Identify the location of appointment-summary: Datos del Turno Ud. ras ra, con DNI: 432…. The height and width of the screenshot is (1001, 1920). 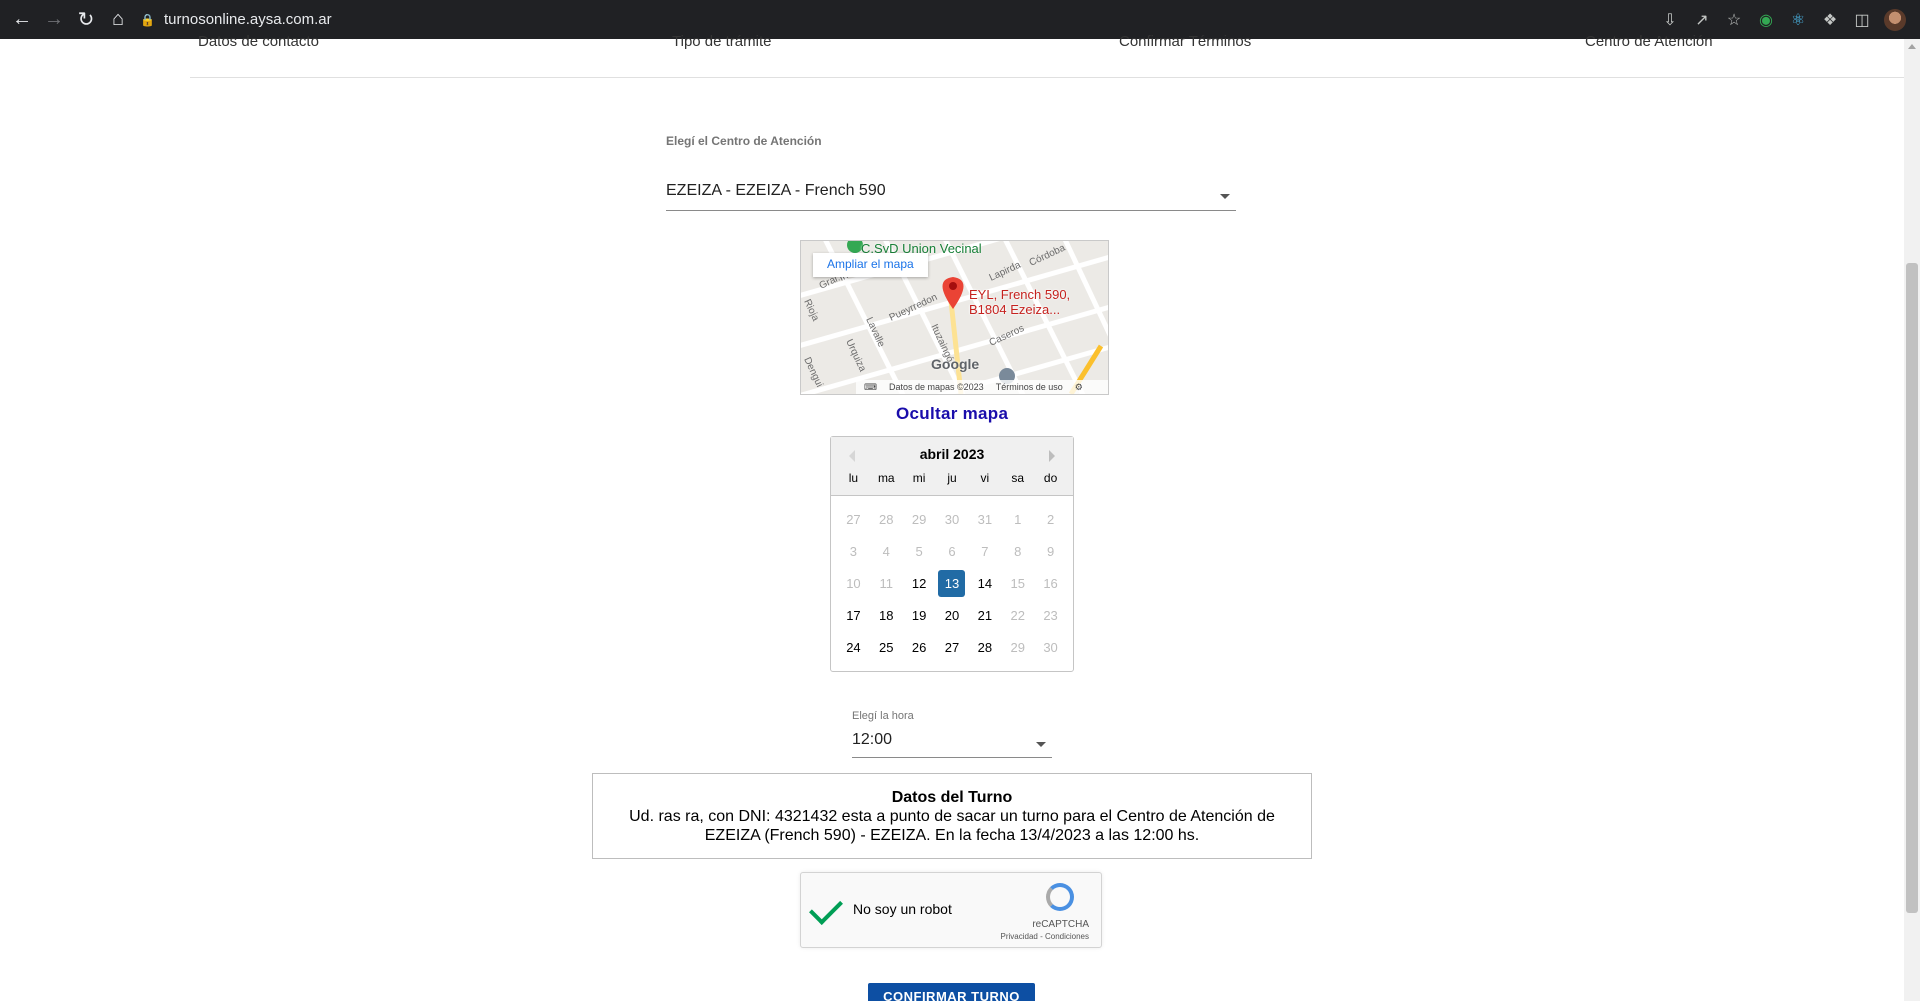
(952, 816).